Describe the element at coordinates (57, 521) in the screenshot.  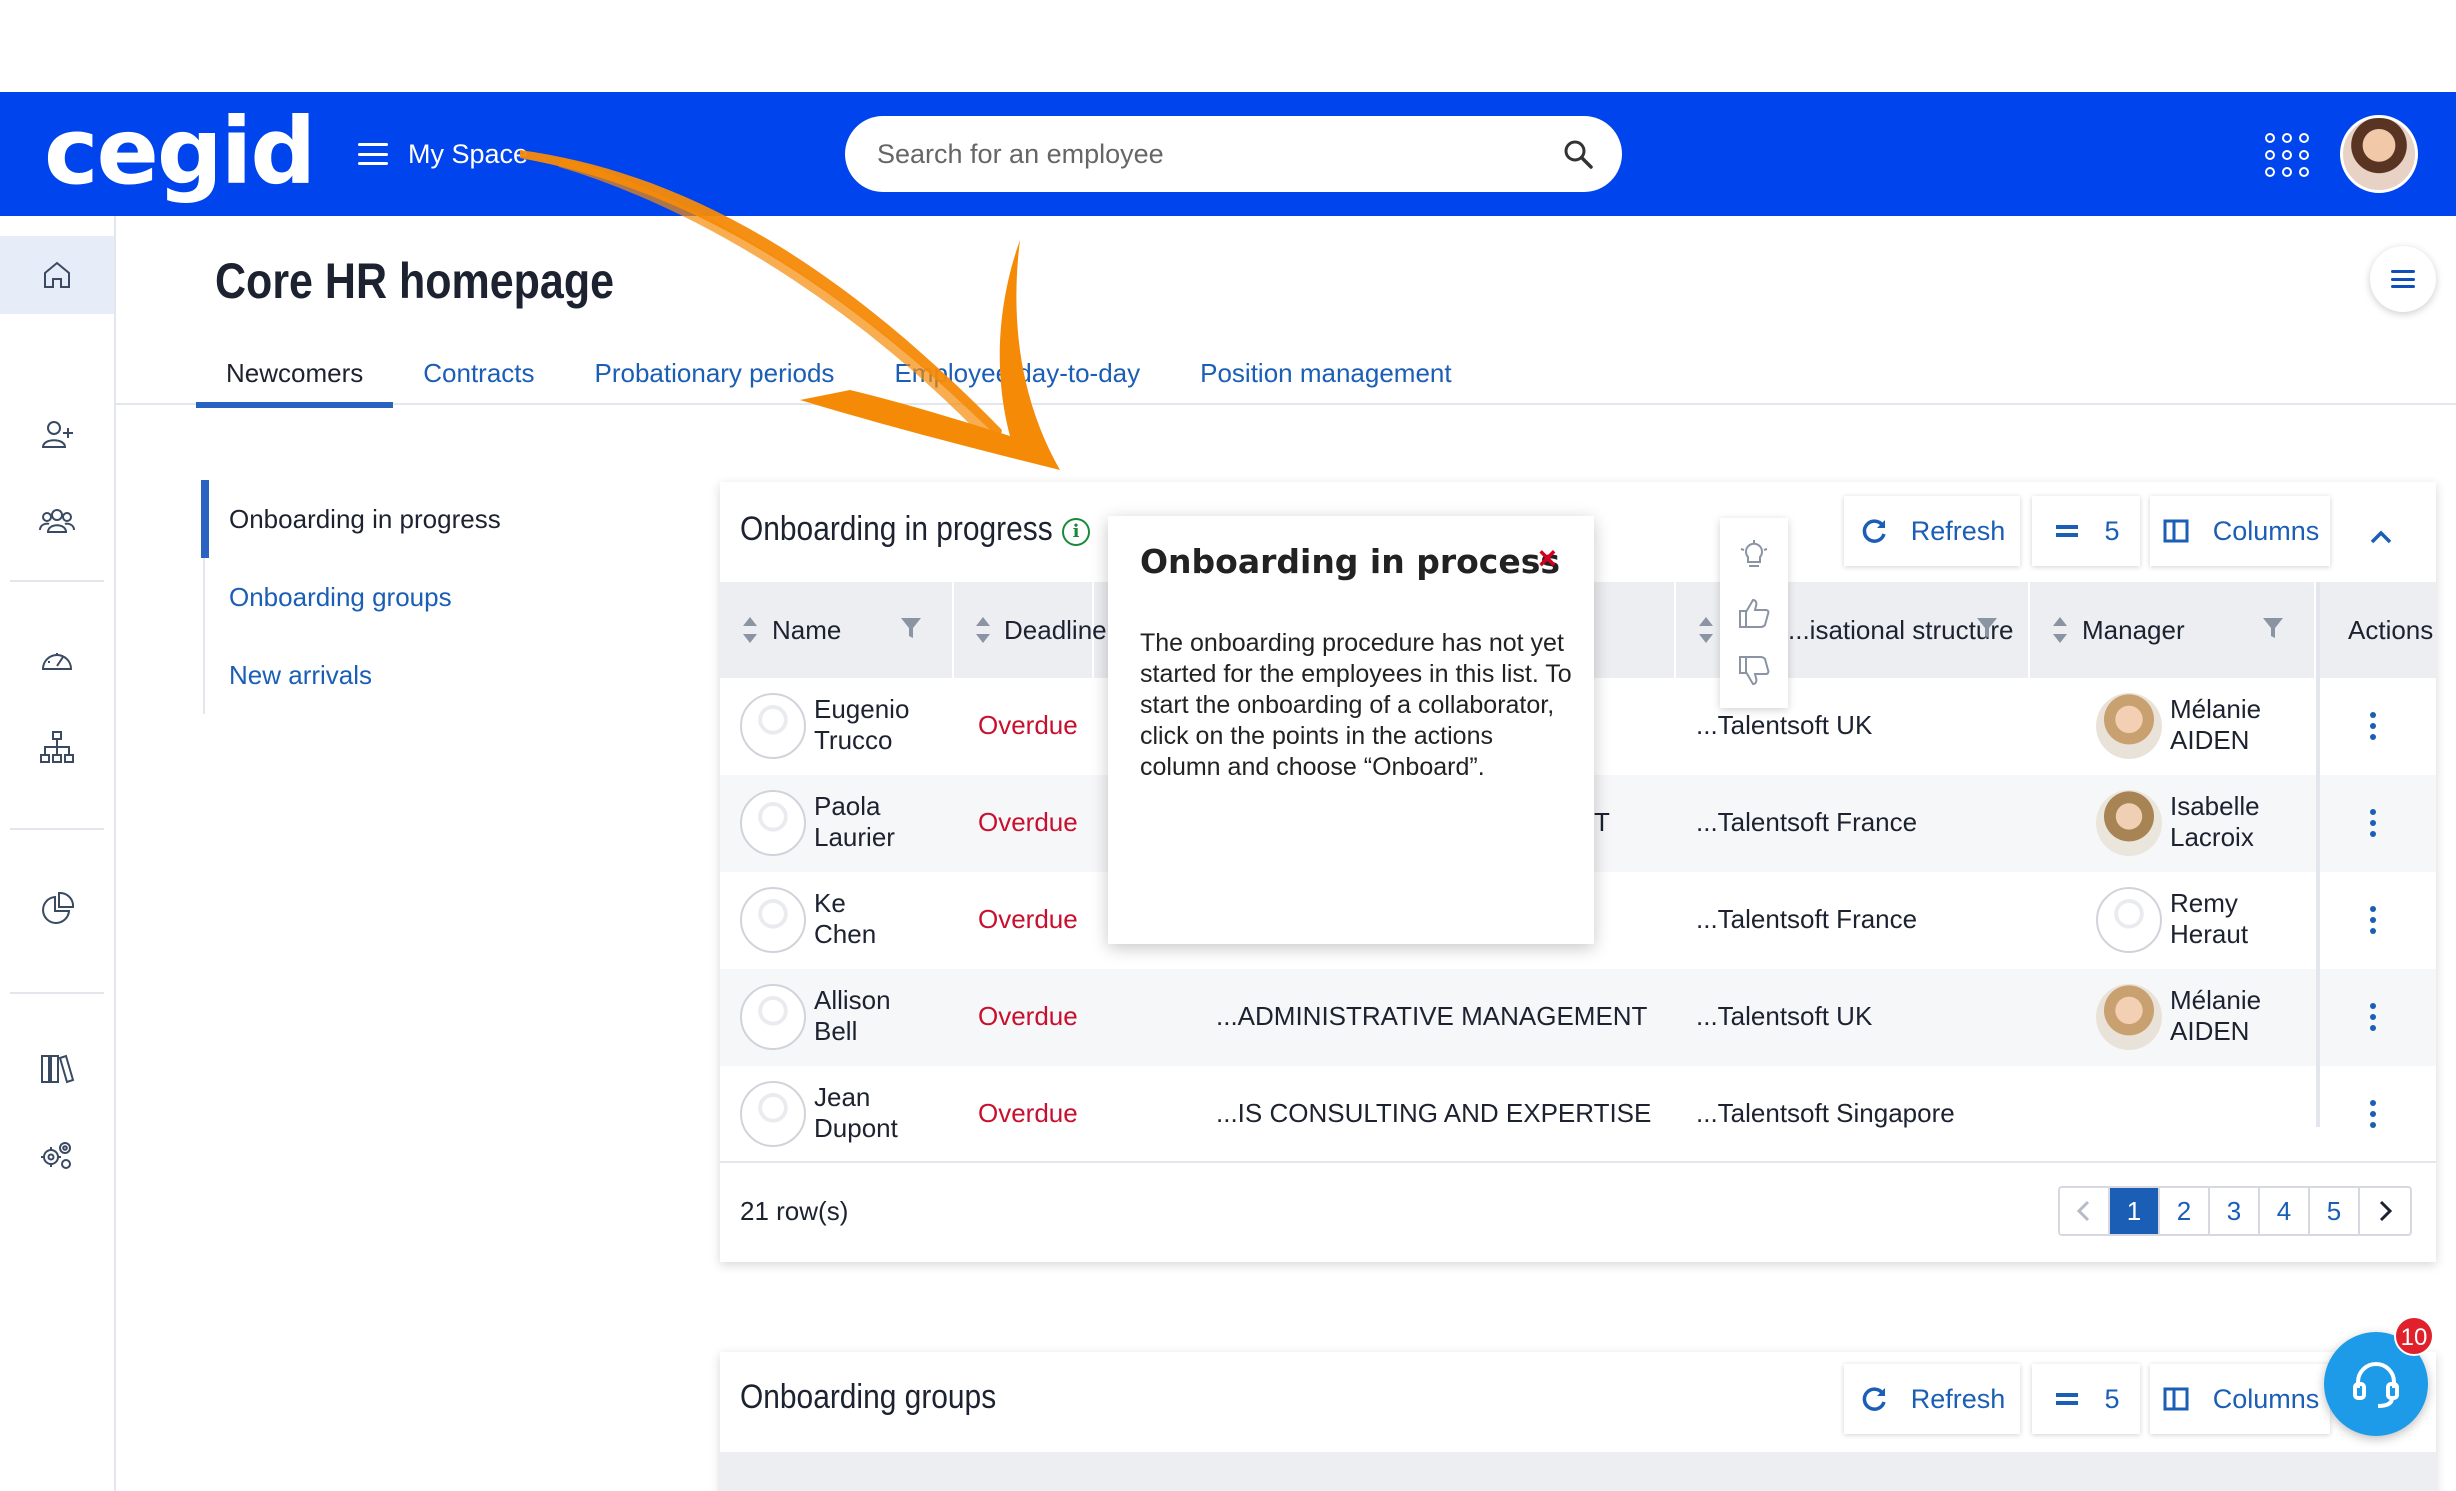
I see `team-icon` at that location.